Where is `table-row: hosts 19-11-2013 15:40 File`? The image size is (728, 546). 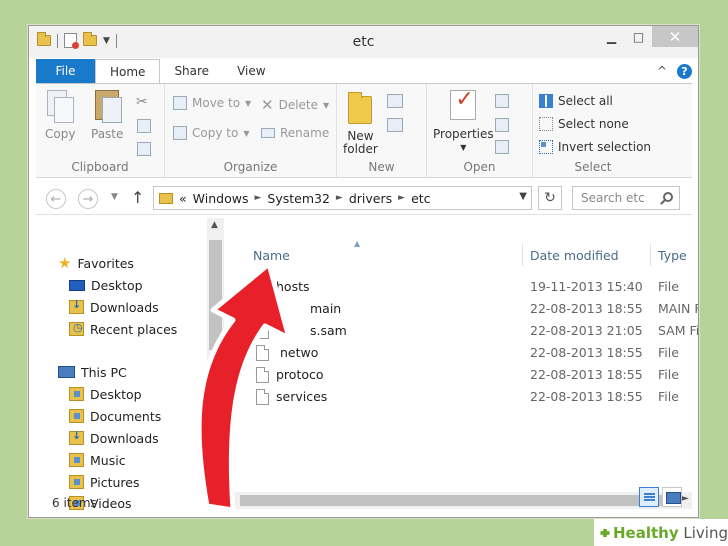 table-row: hosts 19-11-2013 15:40 File is located at coordinates (458, 287).